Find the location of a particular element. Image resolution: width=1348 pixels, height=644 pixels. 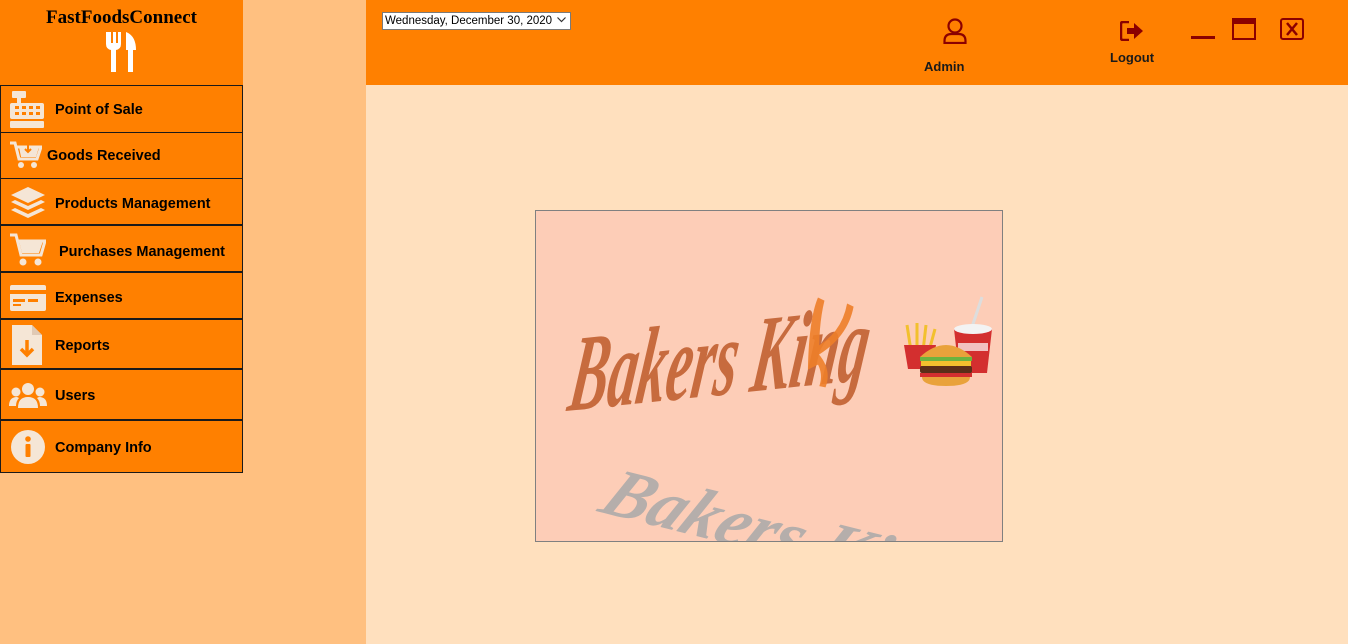

sidebar-item-label: Products Management is located at coordinates (133, 204).